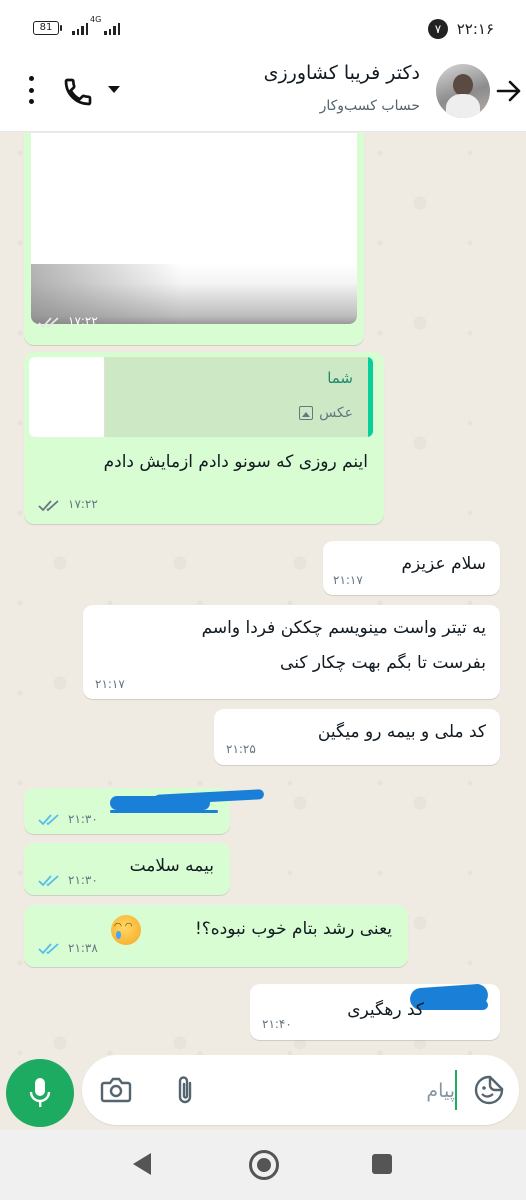 The height and width of the screenshot is (1200, 526). Describe the element at coordinates (343, 628) in the screenshot. I see `message-text-line-1: یه تیتر واست مینویسم چککن فردا واسم` at that location.